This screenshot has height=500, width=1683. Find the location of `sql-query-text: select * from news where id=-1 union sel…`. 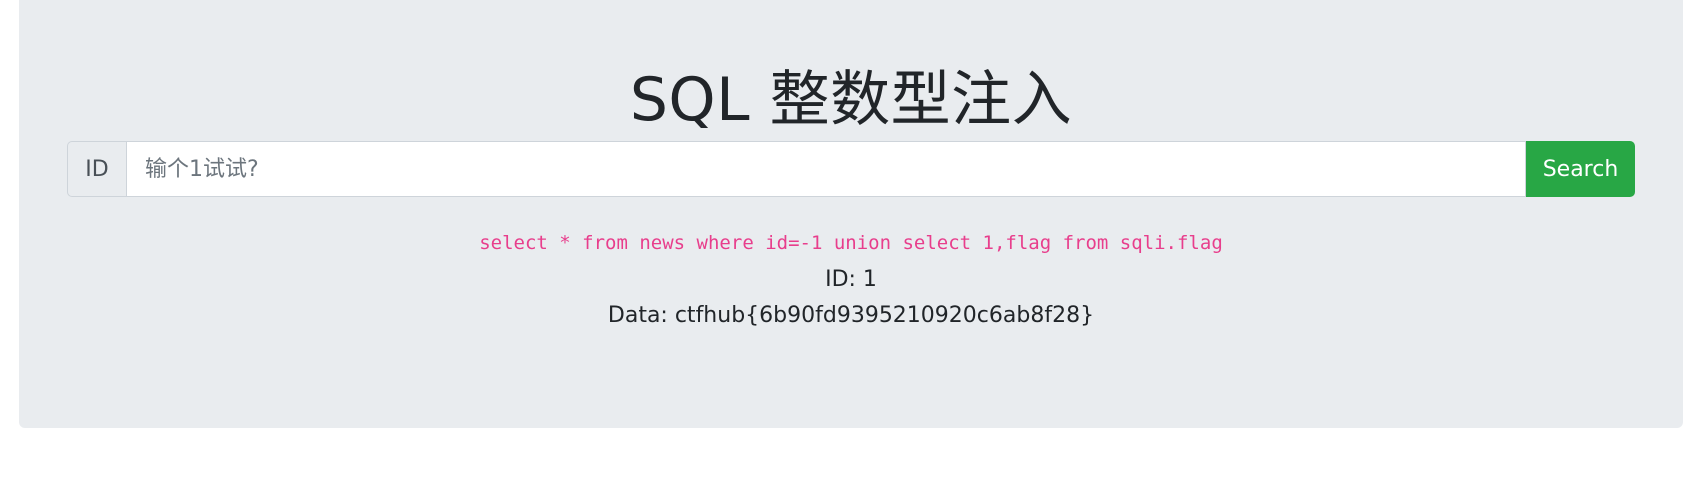

sql-query-text: select * from news where id=-1 union sel… is located at coordinates (851, 243).